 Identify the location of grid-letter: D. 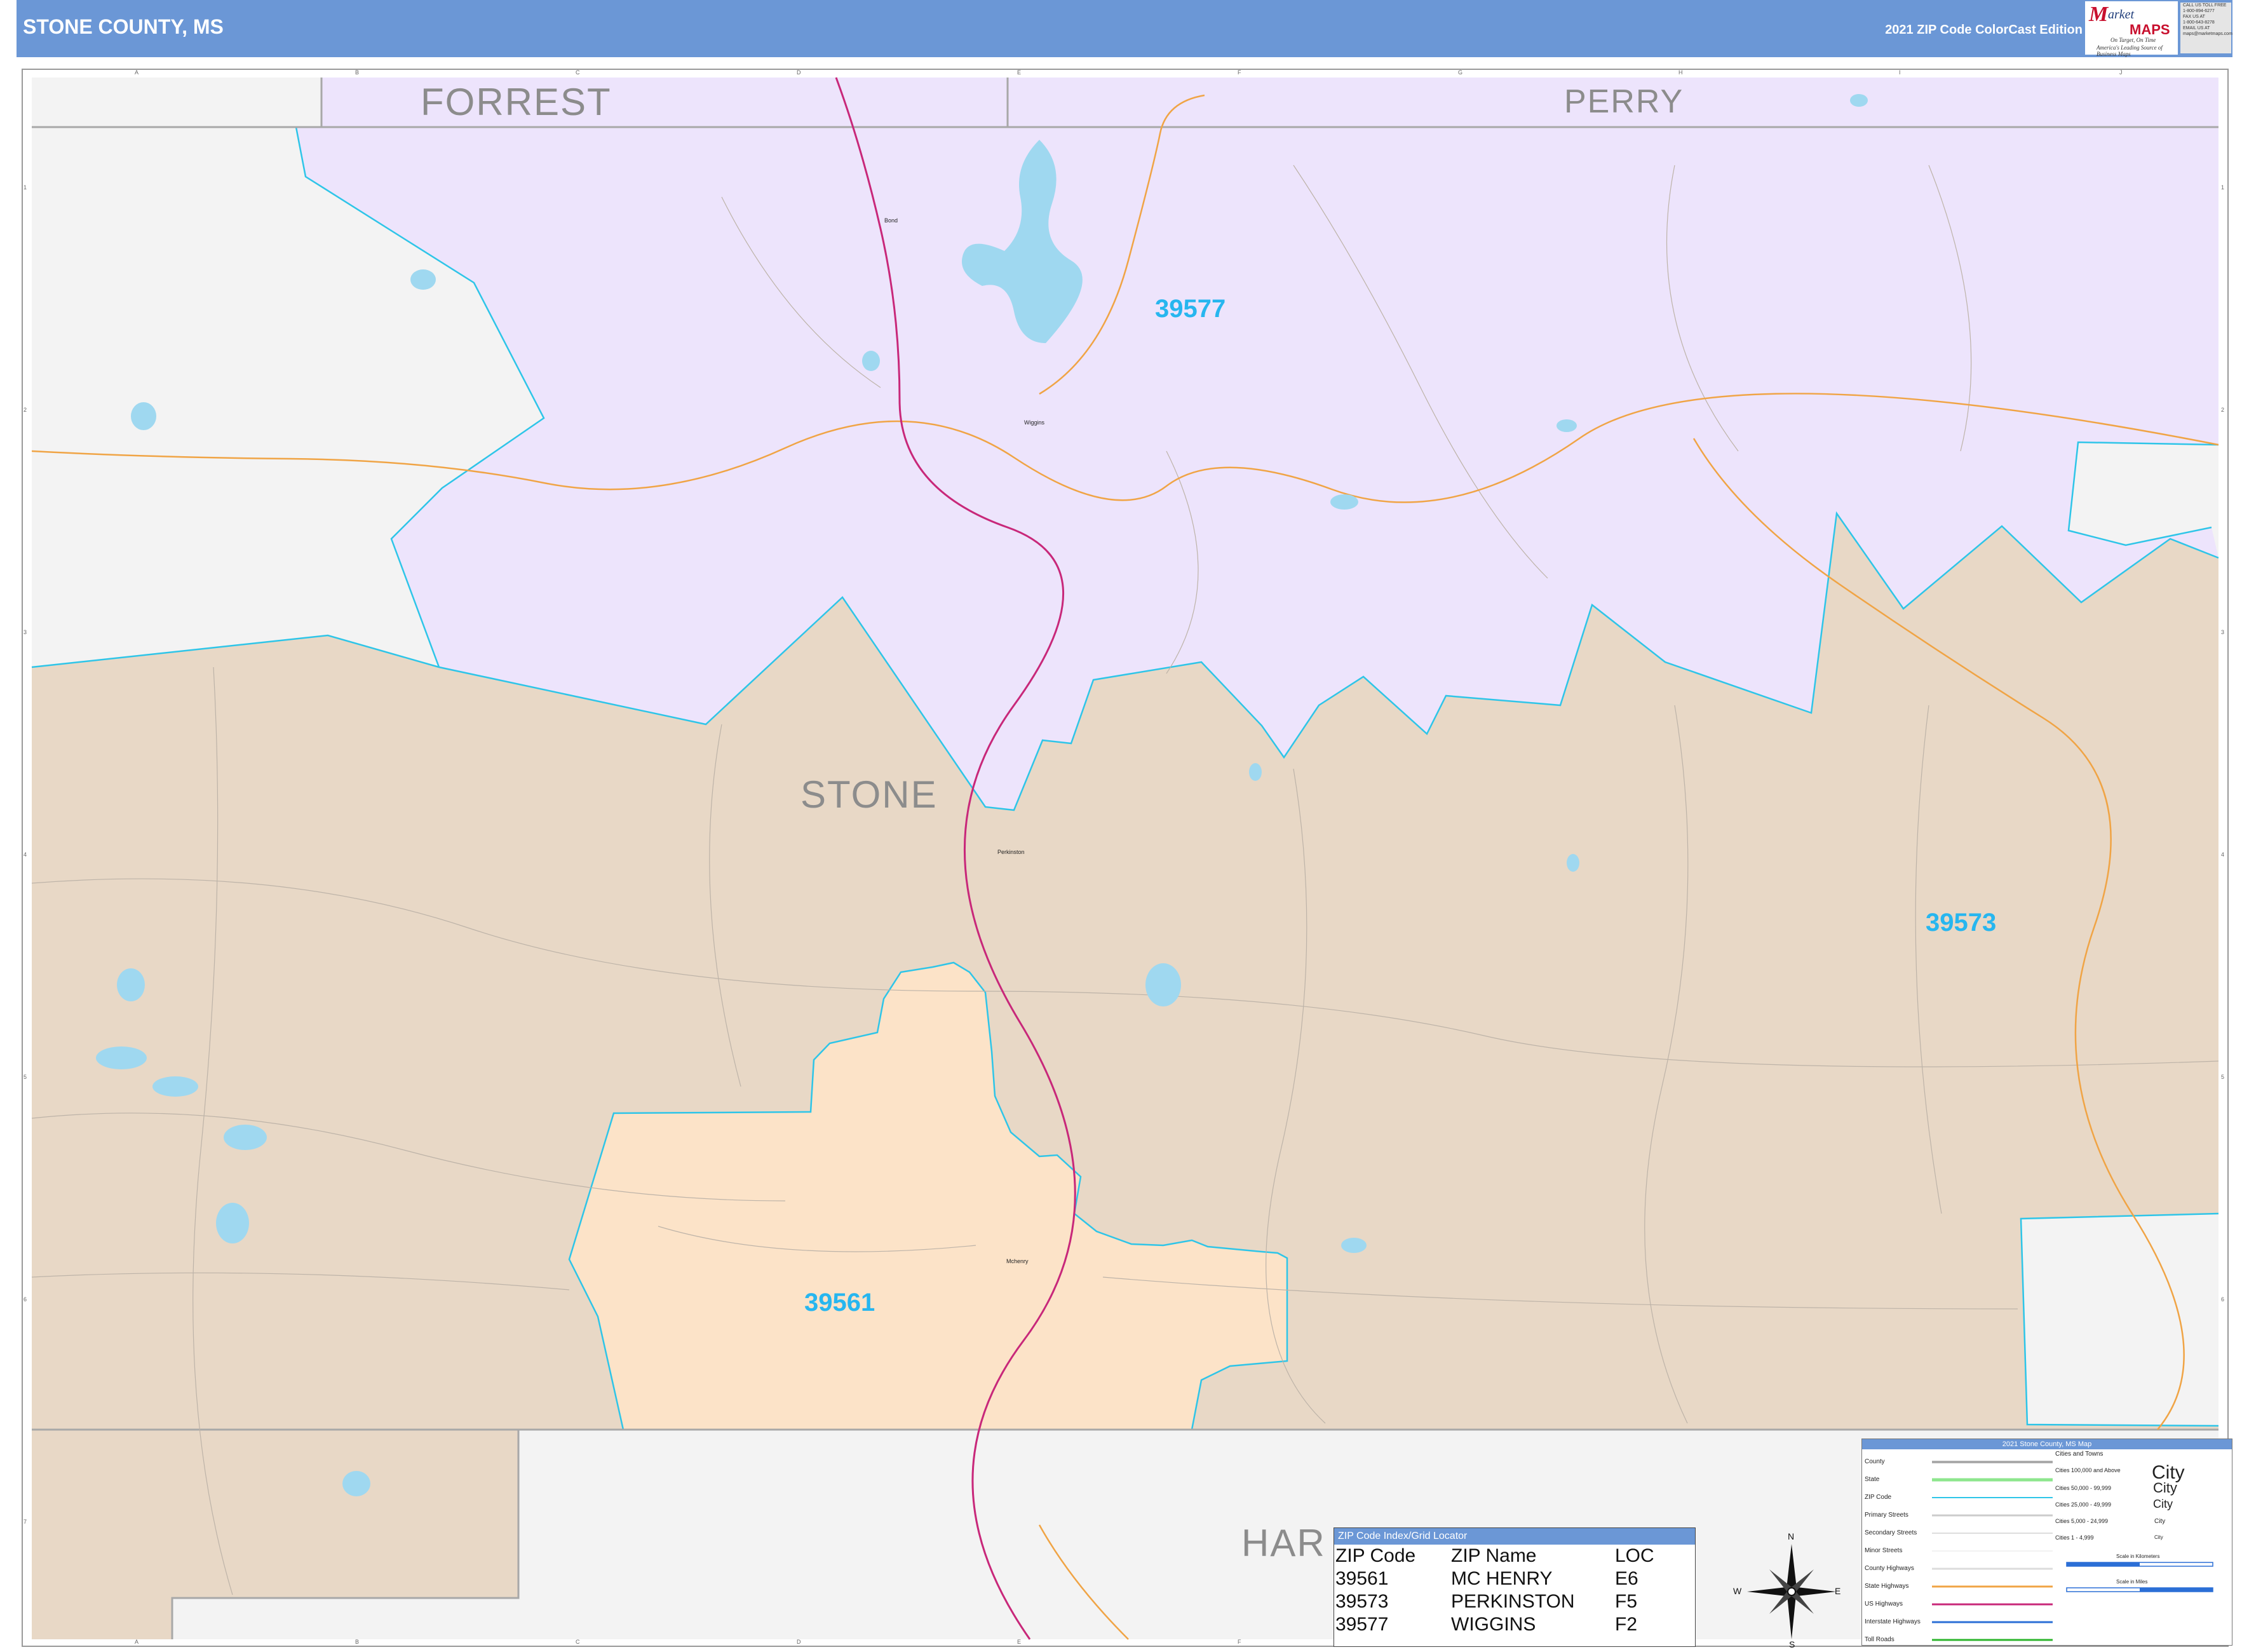
(799, 73).